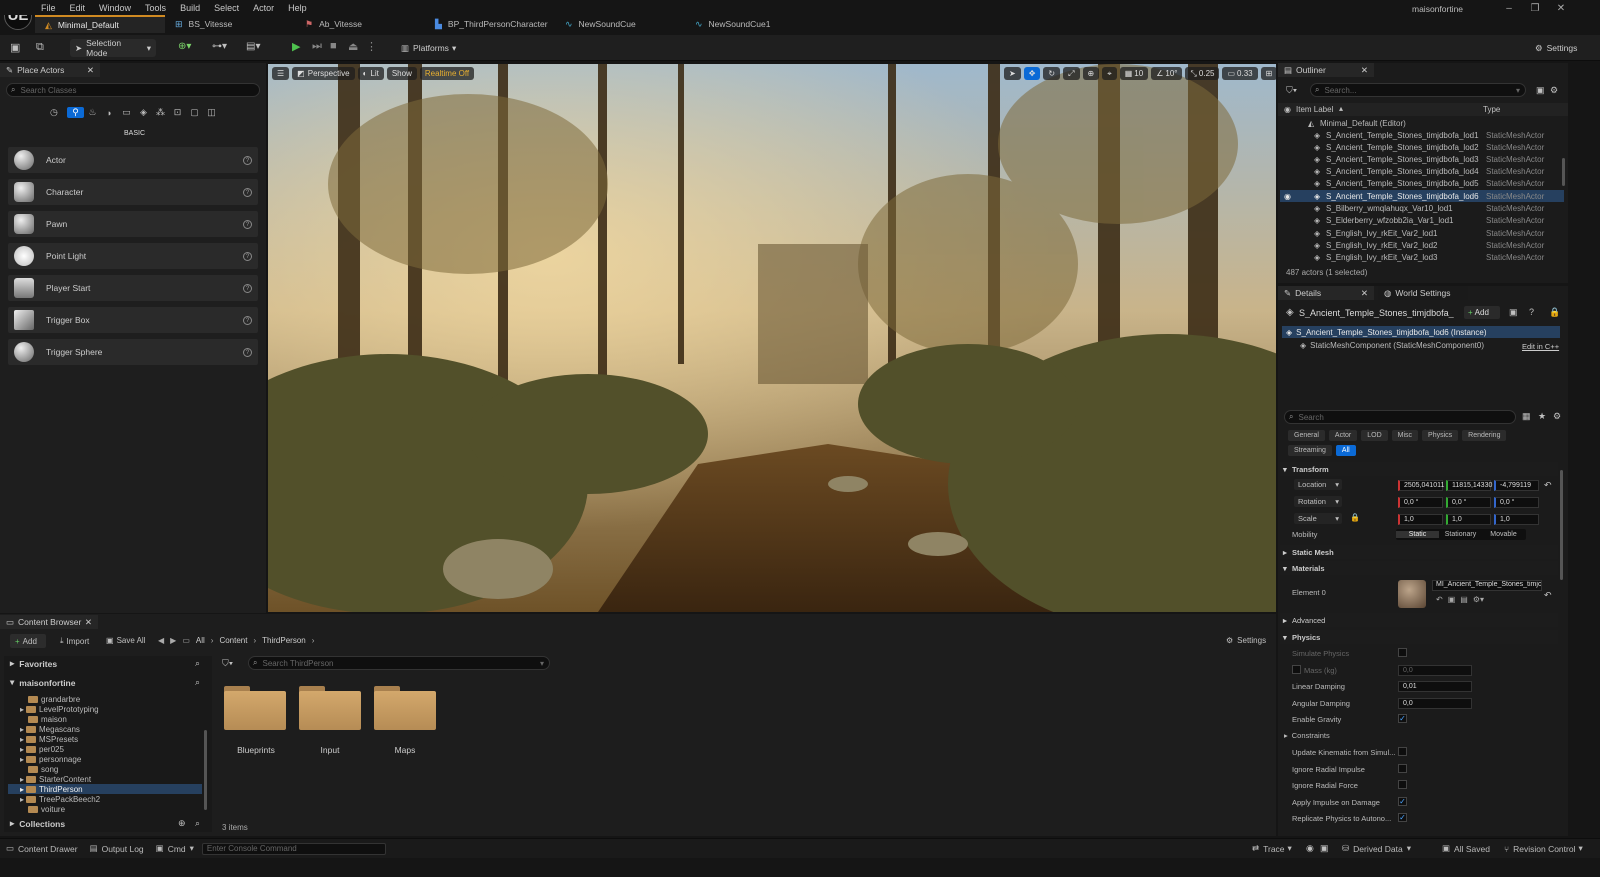 This screenshot has width=1600, height=877. What do you see at coordinates (60, 799) in the screenshot?
I see `tree-folder: ▸ TreePackBeech2` at bounding box center [60, 799].